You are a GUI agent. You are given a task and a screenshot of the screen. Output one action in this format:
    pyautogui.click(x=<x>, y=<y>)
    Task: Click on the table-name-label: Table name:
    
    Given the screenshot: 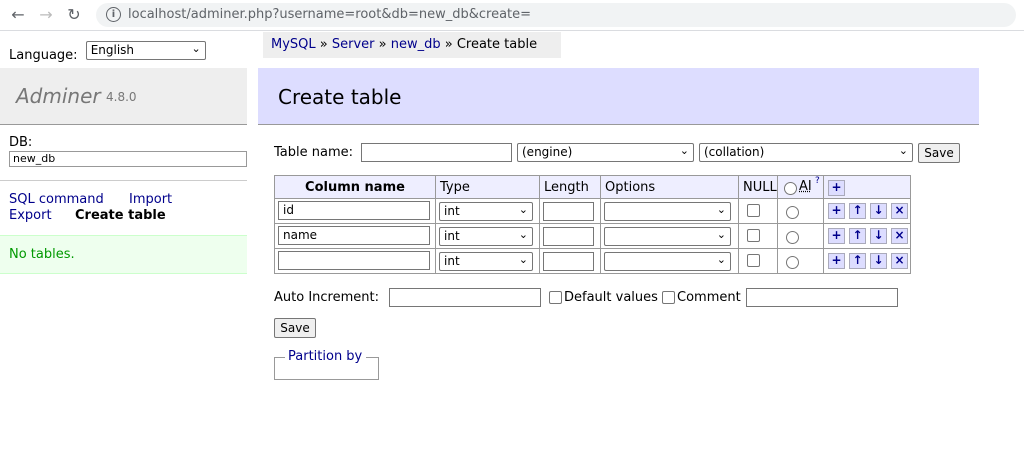 What is the action you would take?
    pyautogui.click(x=313, y=152)
    